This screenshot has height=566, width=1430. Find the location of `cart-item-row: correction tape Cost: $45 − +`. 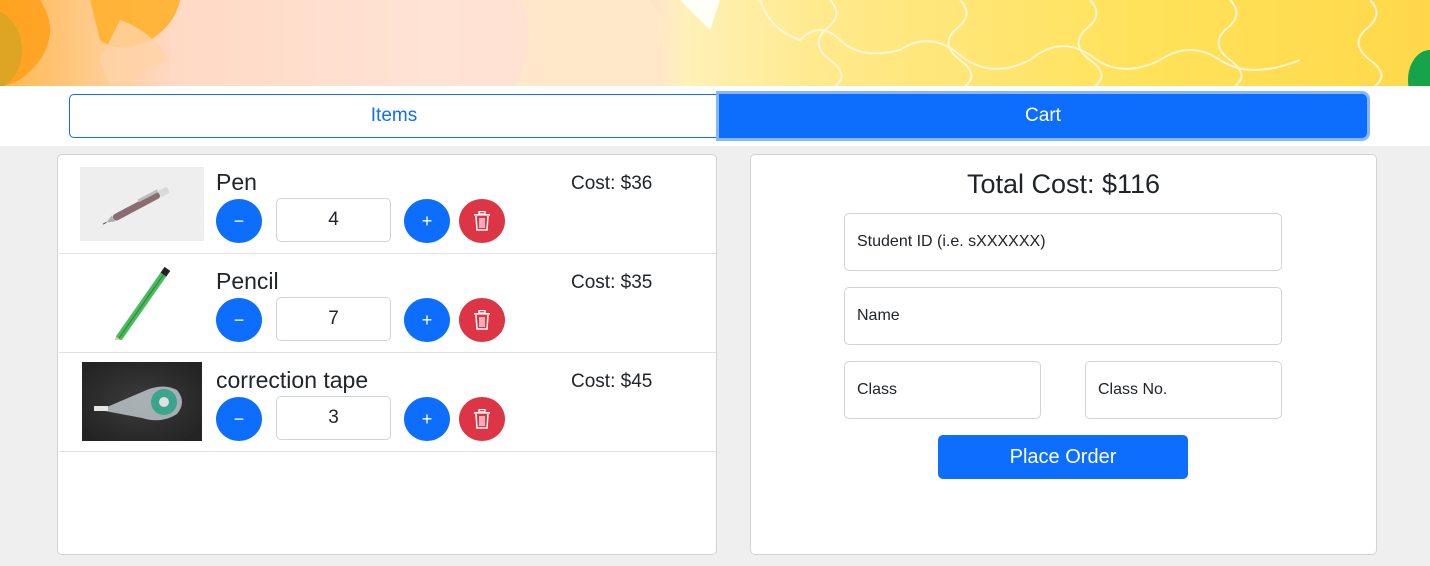

cart-item-row: correction tape Cost: $45 − + is located at coordinates (387, 402).